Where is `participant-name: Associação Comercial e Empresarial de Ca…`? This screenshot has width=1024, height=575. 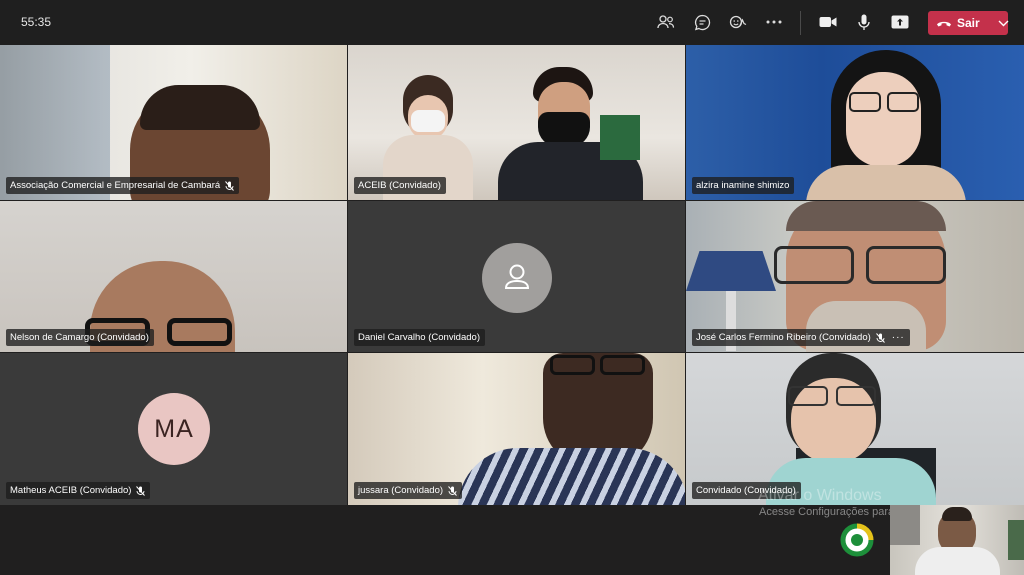 participant-name: Associação Comercial e Empresarial de Ca… is located at coordinates (115, 185).